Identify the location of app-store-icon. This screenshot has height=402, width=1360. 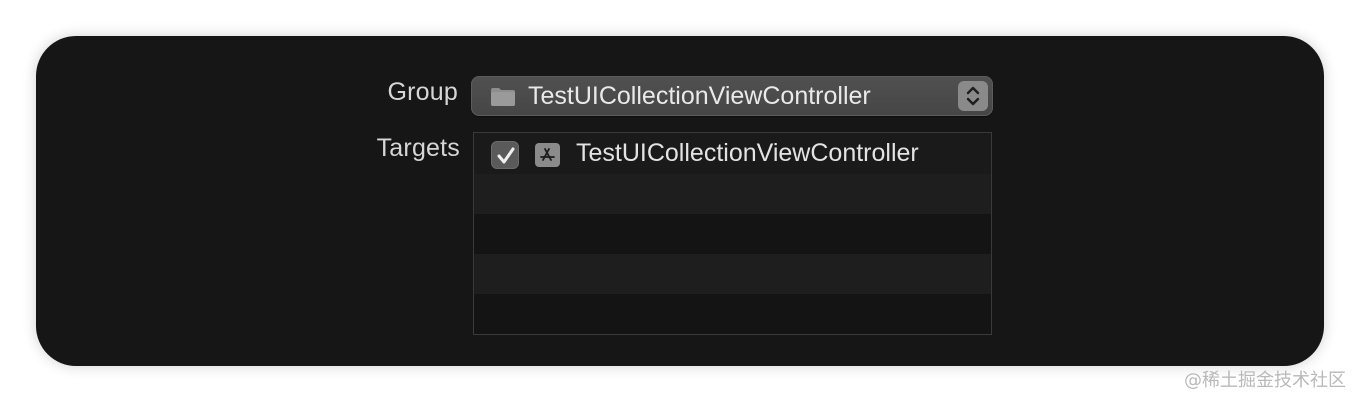
(547, 155).